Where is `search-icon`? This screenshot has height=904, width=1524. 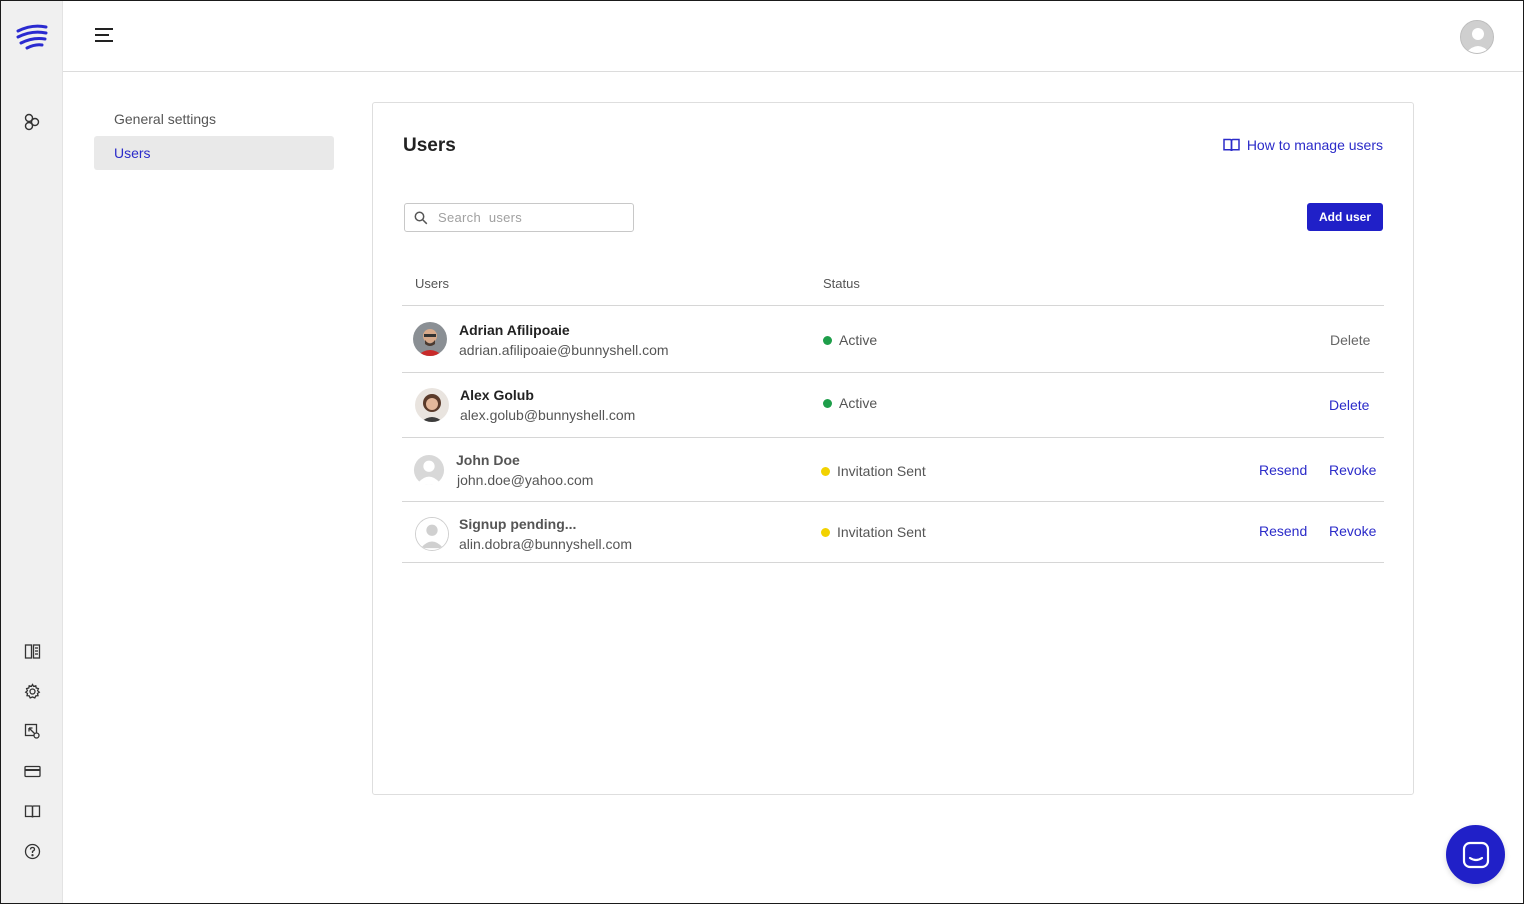 search-icon is located at coordinates (421, 217).